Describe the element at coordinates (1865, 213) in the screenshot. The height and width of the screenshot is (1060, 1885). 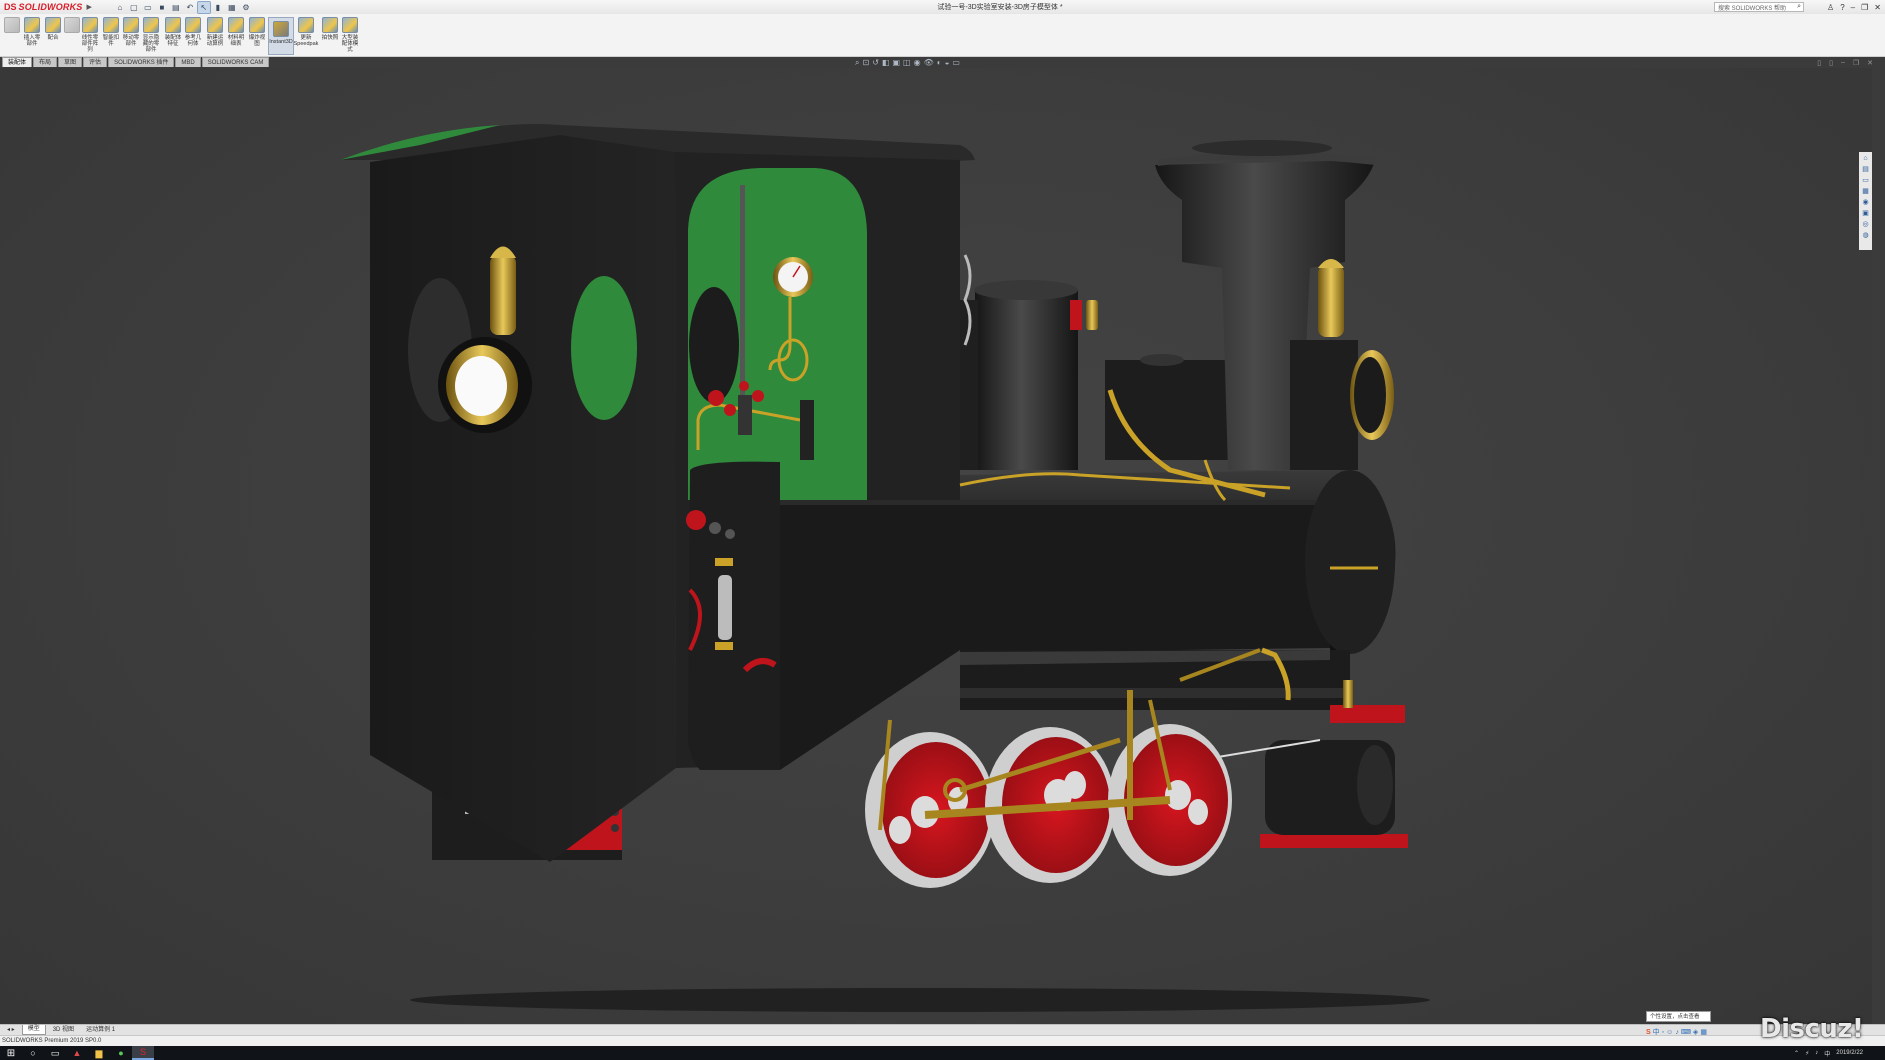
I see `custom-properties-icon: ▣` at that location.